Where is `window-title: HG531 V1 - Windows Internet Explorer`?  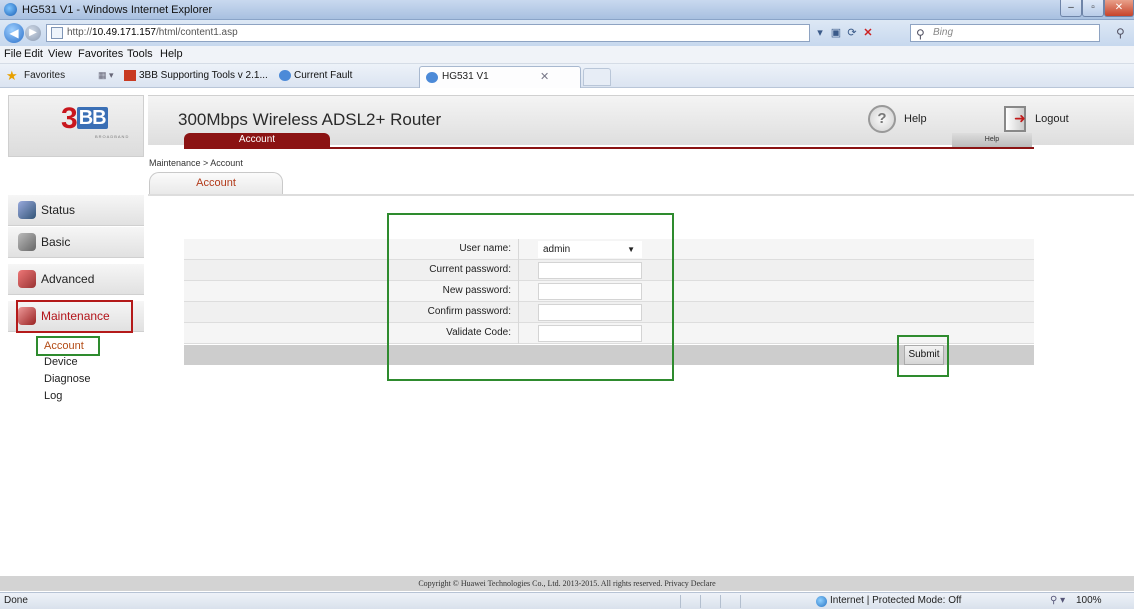
window-title: HG531 V1 - Windows Internet Explorer is located at coordinates (117, 10).